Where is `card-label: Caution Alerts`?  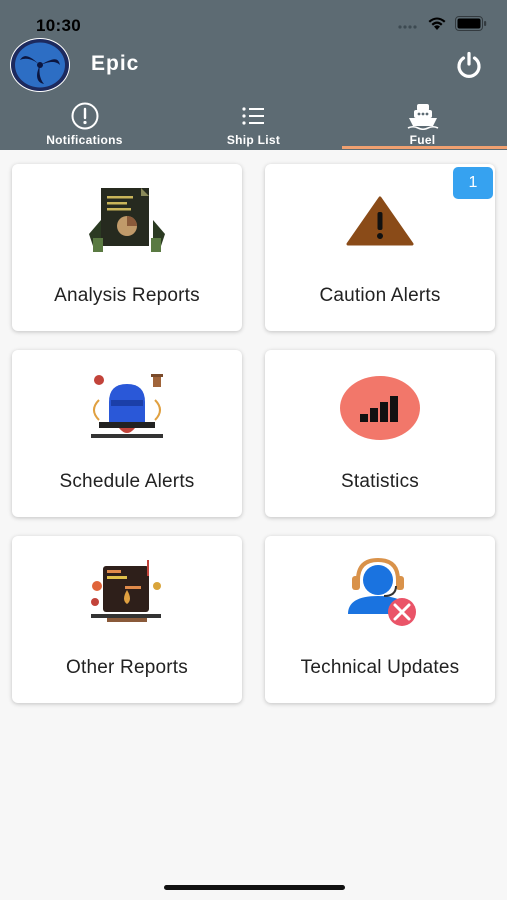
card-label: Caution Alerts is located at coordinates (380, 295).